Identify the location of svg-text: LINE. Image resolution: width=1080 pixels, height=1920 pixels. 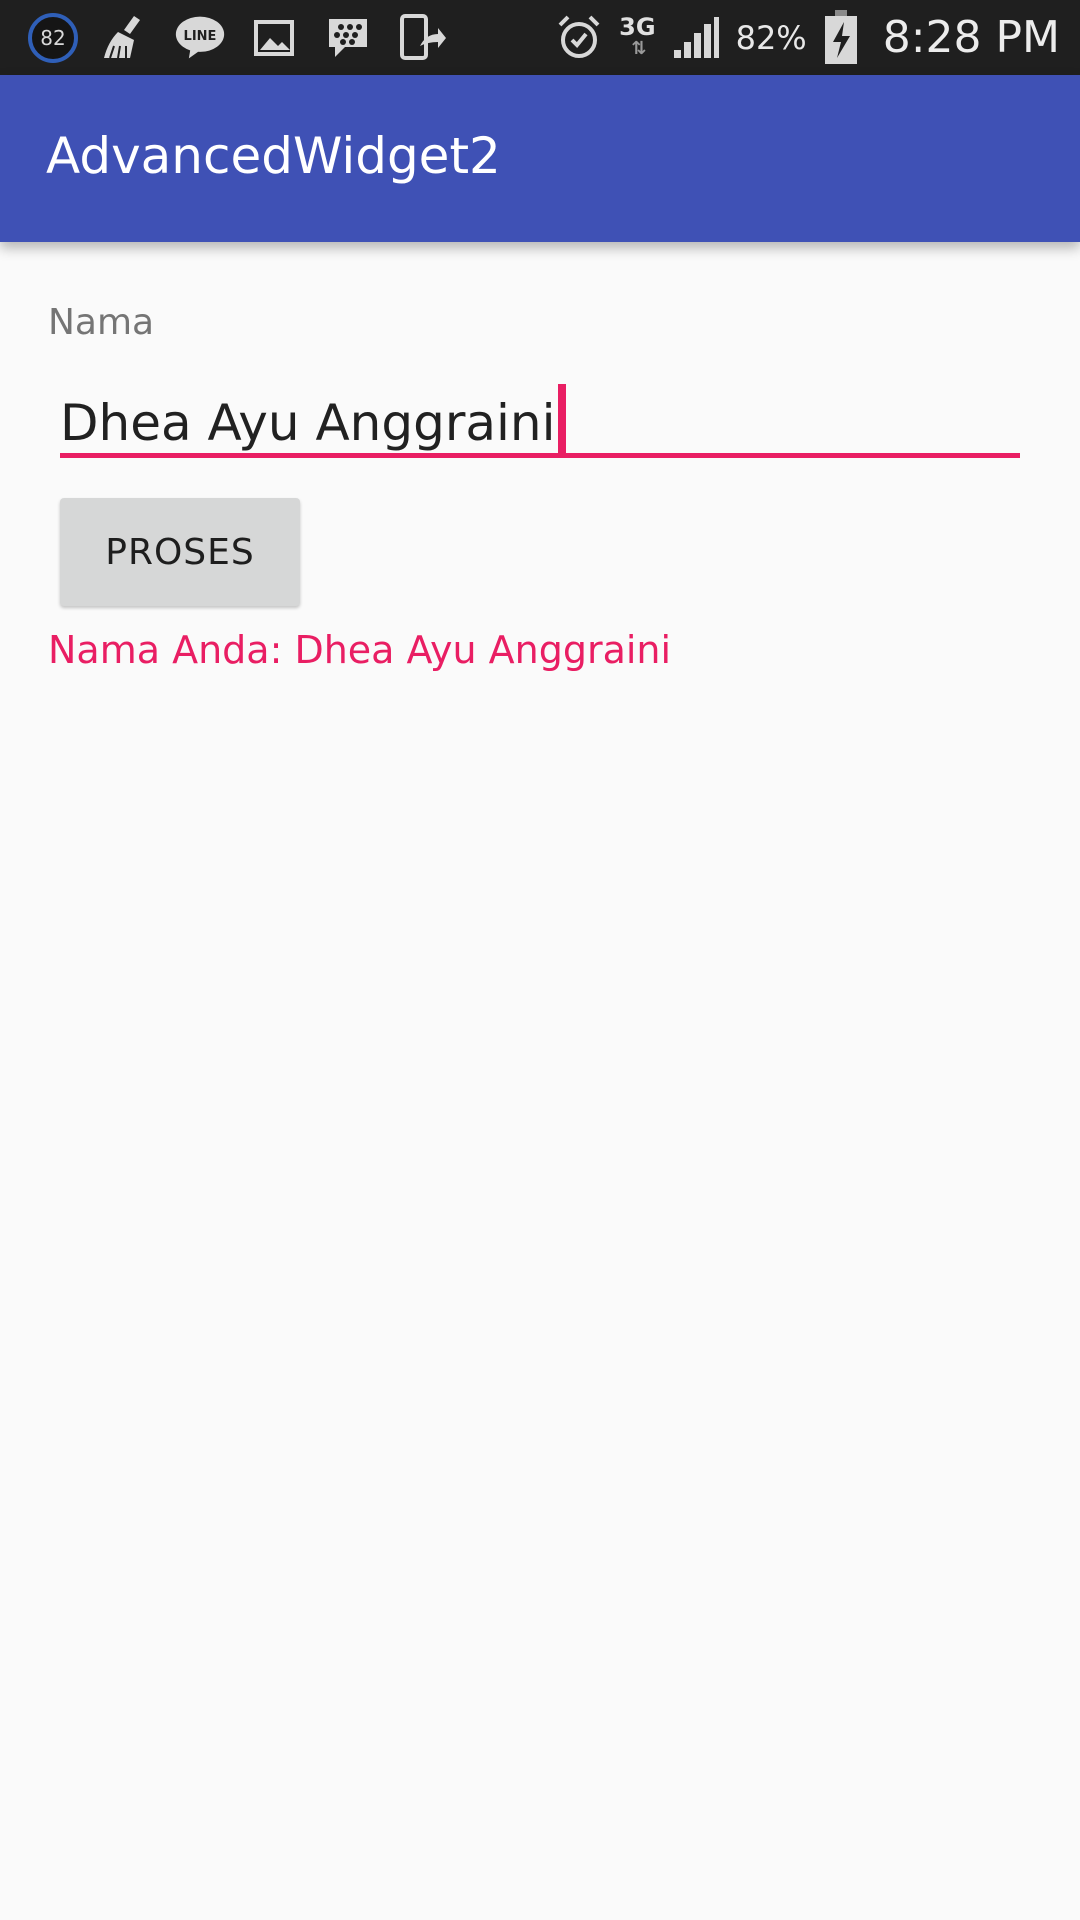
(200, 35).